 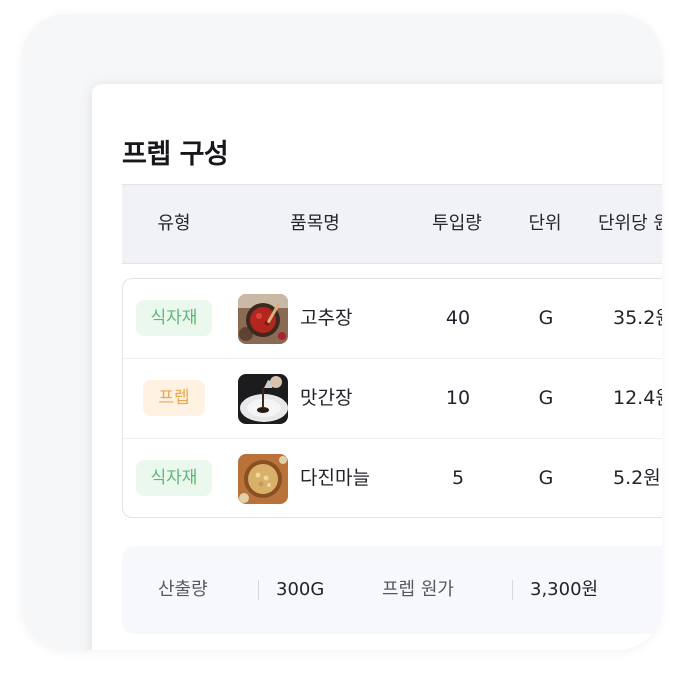 What do you see at coordinates (458, 478) in the screenshot?
I see `item-amount: 5` at bounding box center [458, 478].